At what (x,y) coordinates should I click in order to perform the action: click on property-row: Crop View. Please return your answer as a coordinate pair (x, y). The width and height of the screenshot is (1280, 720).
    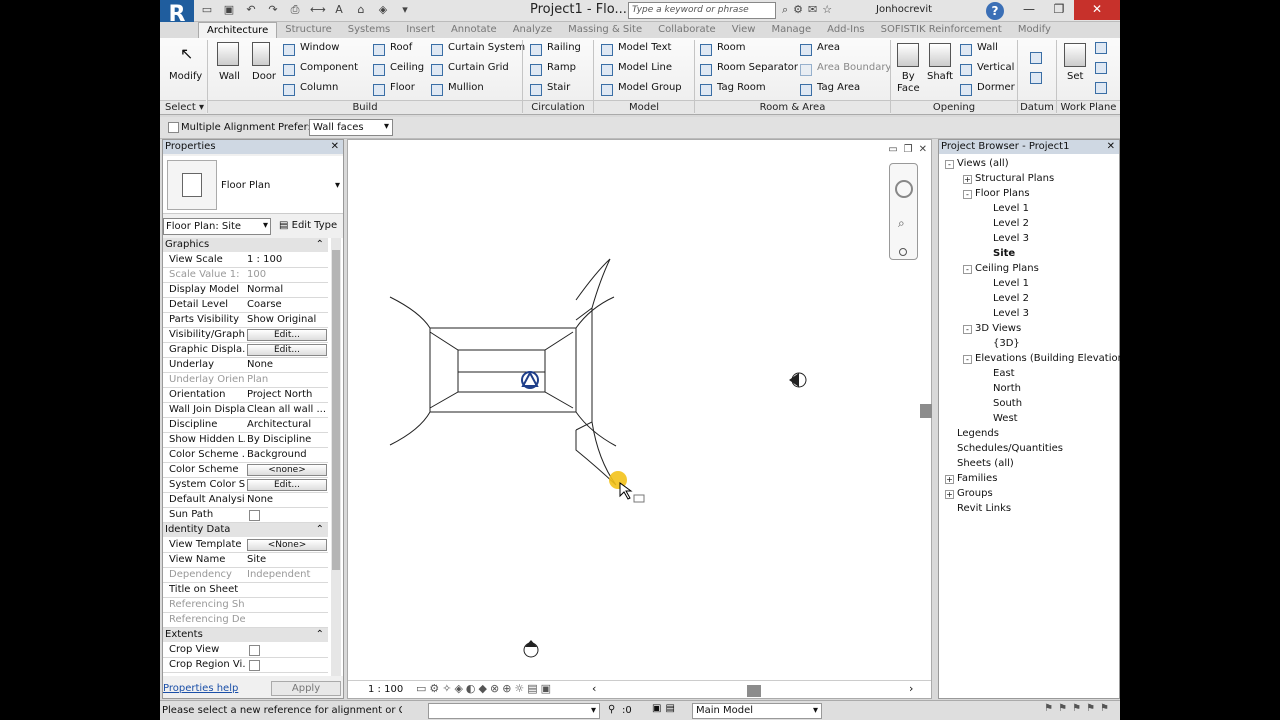
    Looking at the image, I should click on (245, 650).